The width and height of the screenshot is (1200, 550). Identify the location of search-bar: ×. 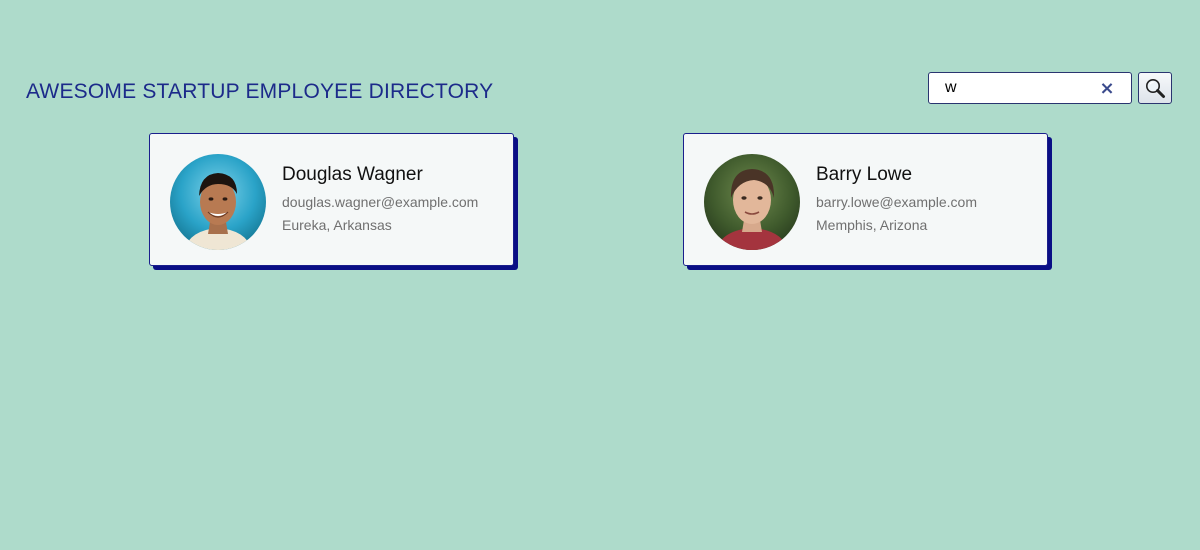
(1050, 88).